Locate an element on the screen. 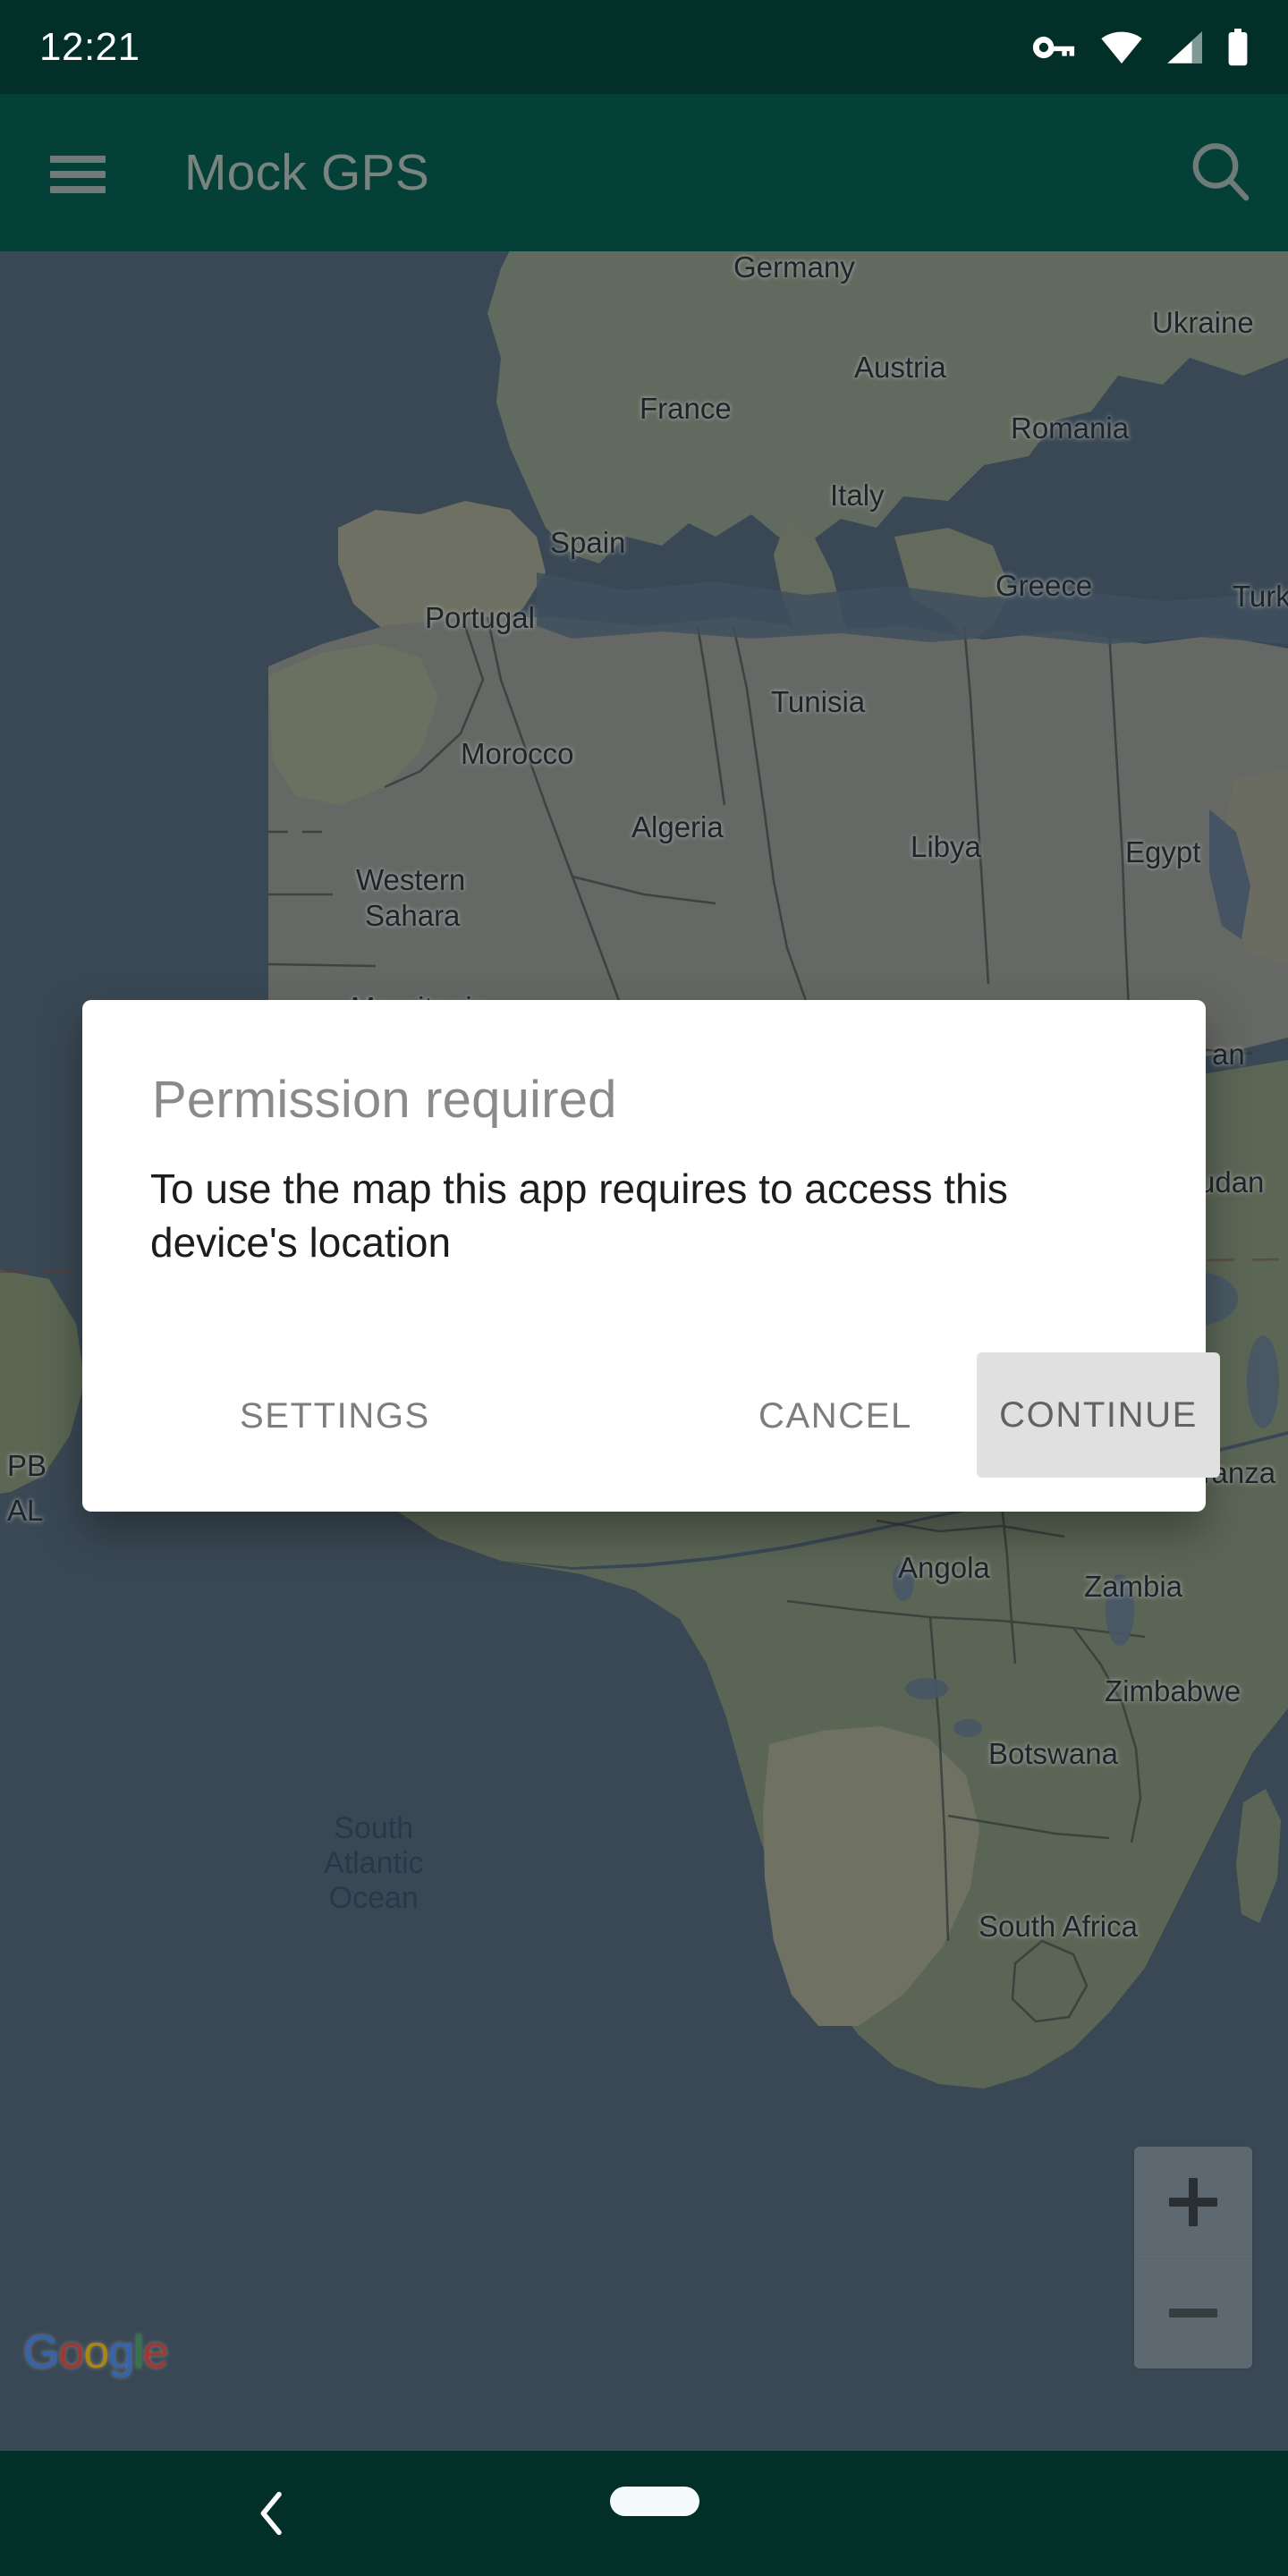 Image resolution: width=1288 pixels, height=2576 pixels. back-chevron-icon is located at coordinates (272, 2513).